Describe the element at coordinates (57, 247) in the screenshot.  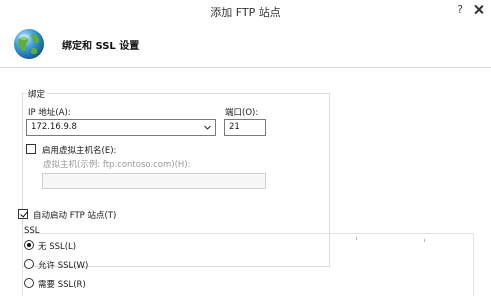
I see `no-ssl-label: 无 SSL(L)` at that location.